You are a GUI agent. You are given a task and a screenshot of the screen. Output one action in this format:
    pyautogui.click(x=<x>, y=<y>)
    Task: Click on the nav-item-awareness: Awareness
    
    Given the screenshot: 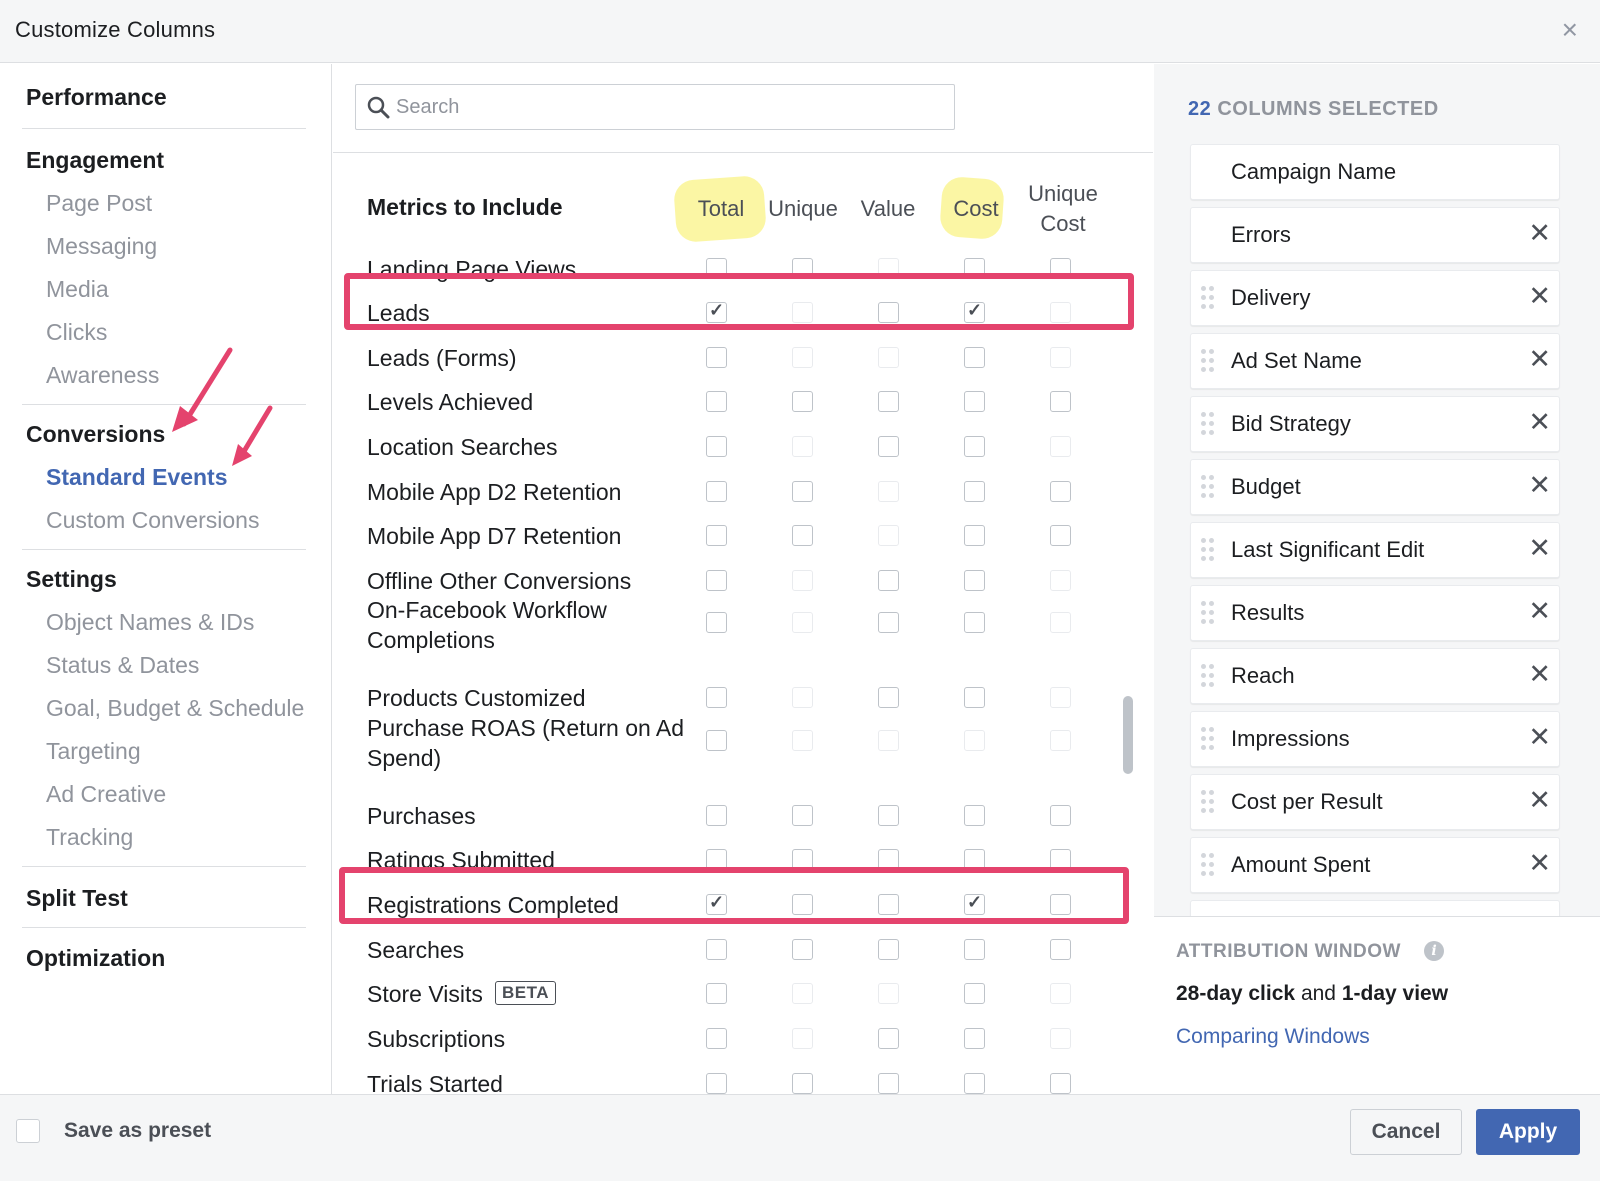 What is the action you would take?
    pyautogui.click(x=102, y=375)
    